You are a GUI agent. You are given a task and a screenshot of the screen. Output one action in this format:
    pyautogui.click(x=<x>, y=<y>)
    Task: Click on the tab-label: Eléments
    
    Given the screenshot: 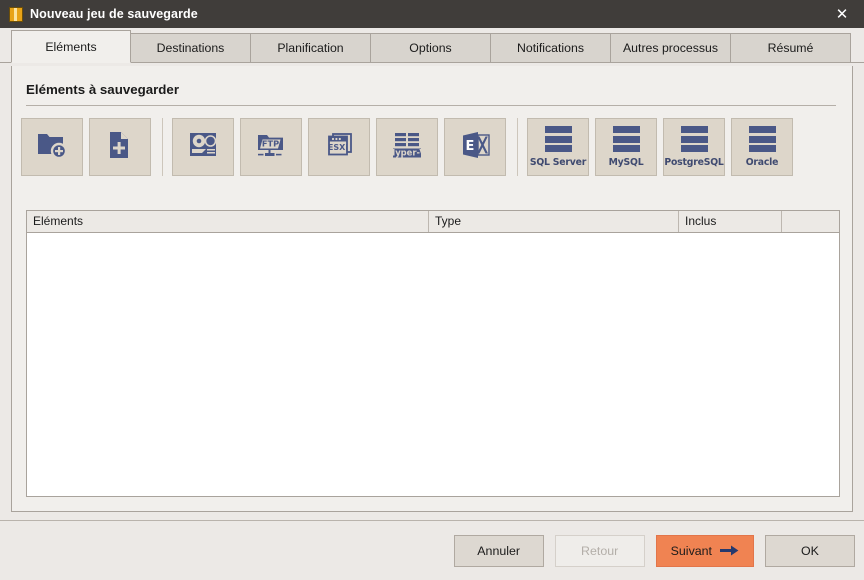 What is the action you would take?
    pyautogui.click(x=71, y=47)
    